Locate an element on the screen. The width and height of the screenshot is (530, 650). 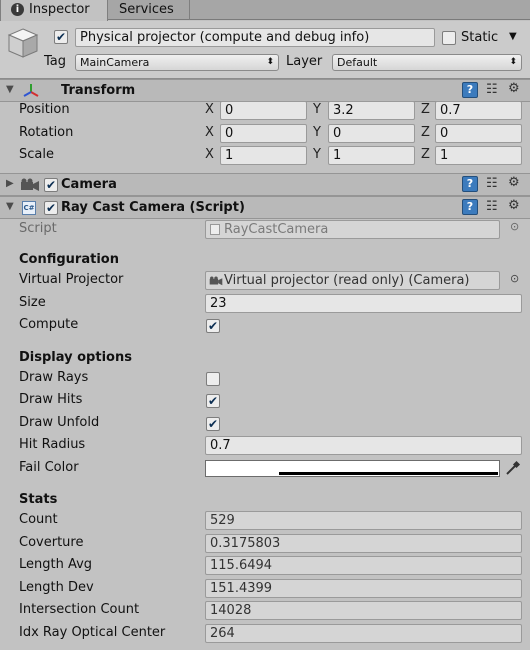
scale-label: Scale is located at coordinates (36, 154).